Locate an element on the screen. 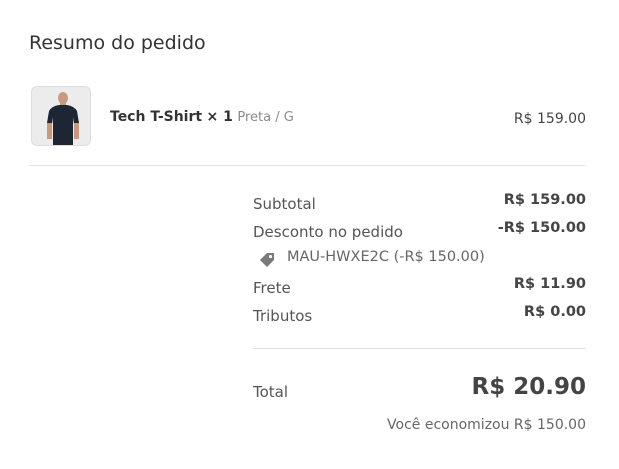 Image resolution: width=619 pixels, height=469 pixels. product-price: R$ 159.00 is located at coordinates (549, 119).